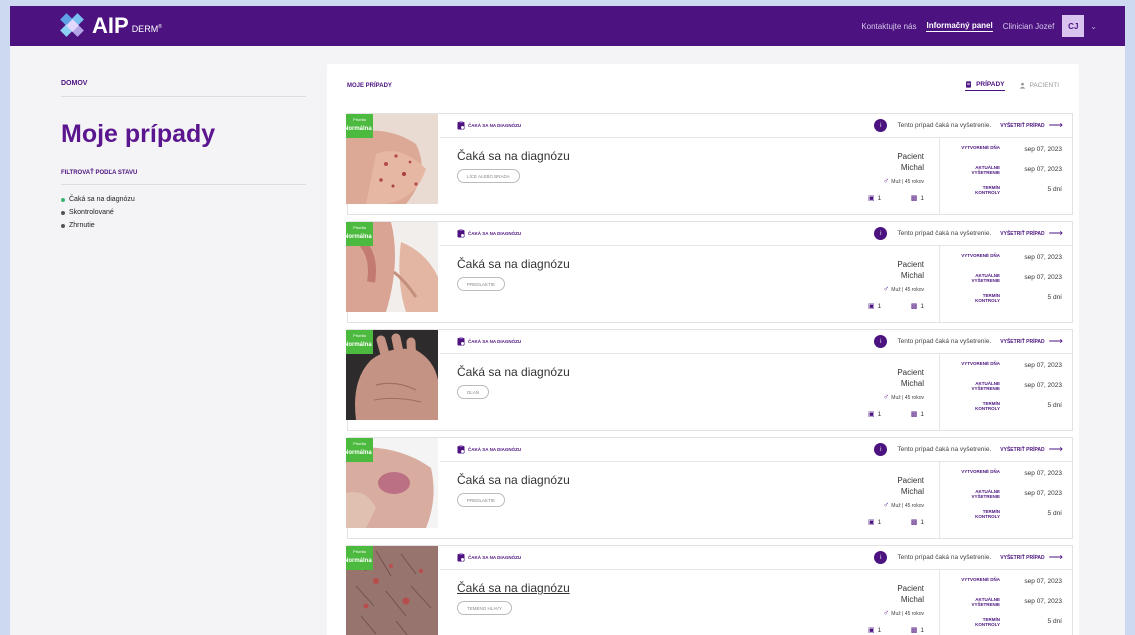  What do you see at coordinates (1022, 85) in the screenshot?
I see `person-icon` at bounding box center [1022, 85].